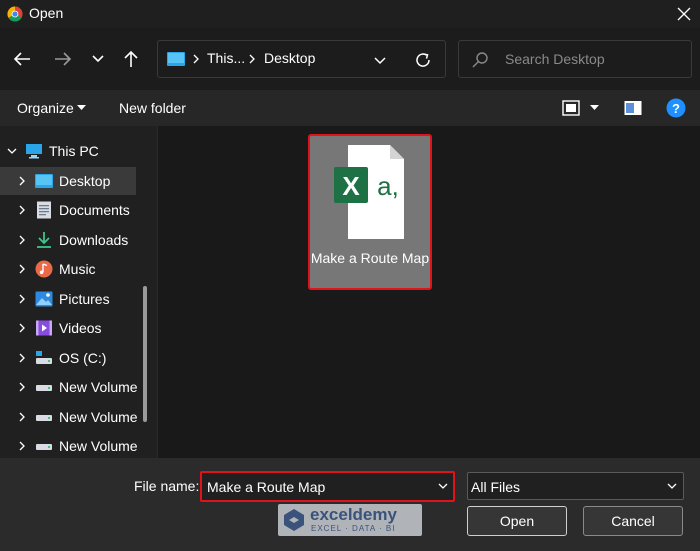  I want to click on back-button, so click(22, 59).